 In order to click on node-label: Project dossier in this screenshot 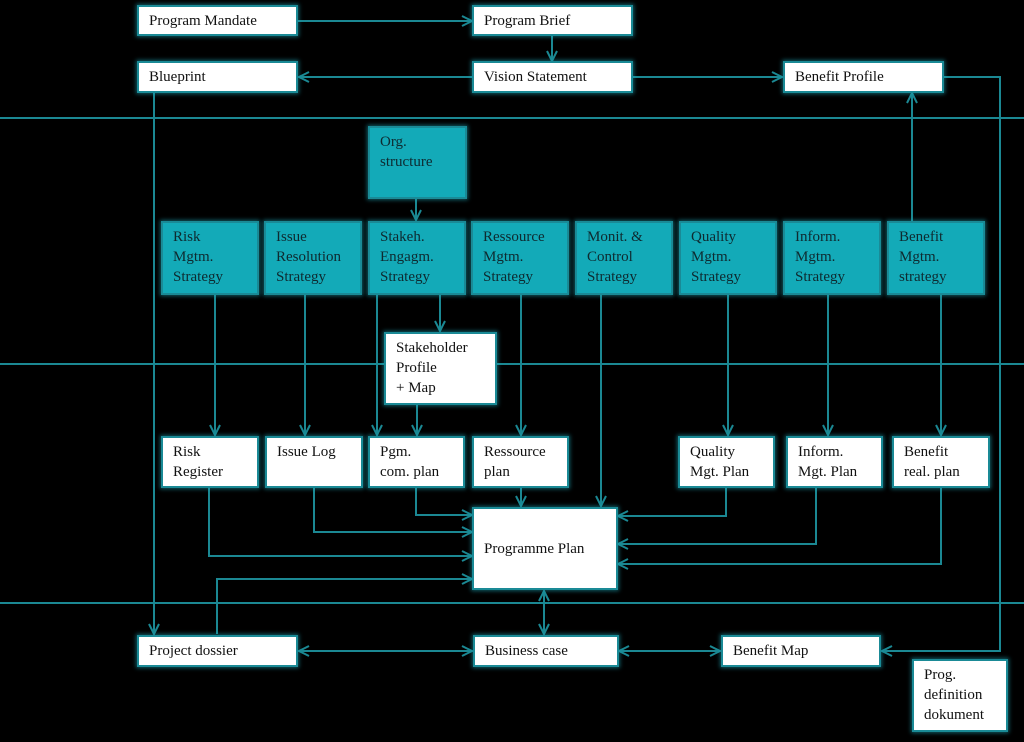, I will do `click(193, 651)`.